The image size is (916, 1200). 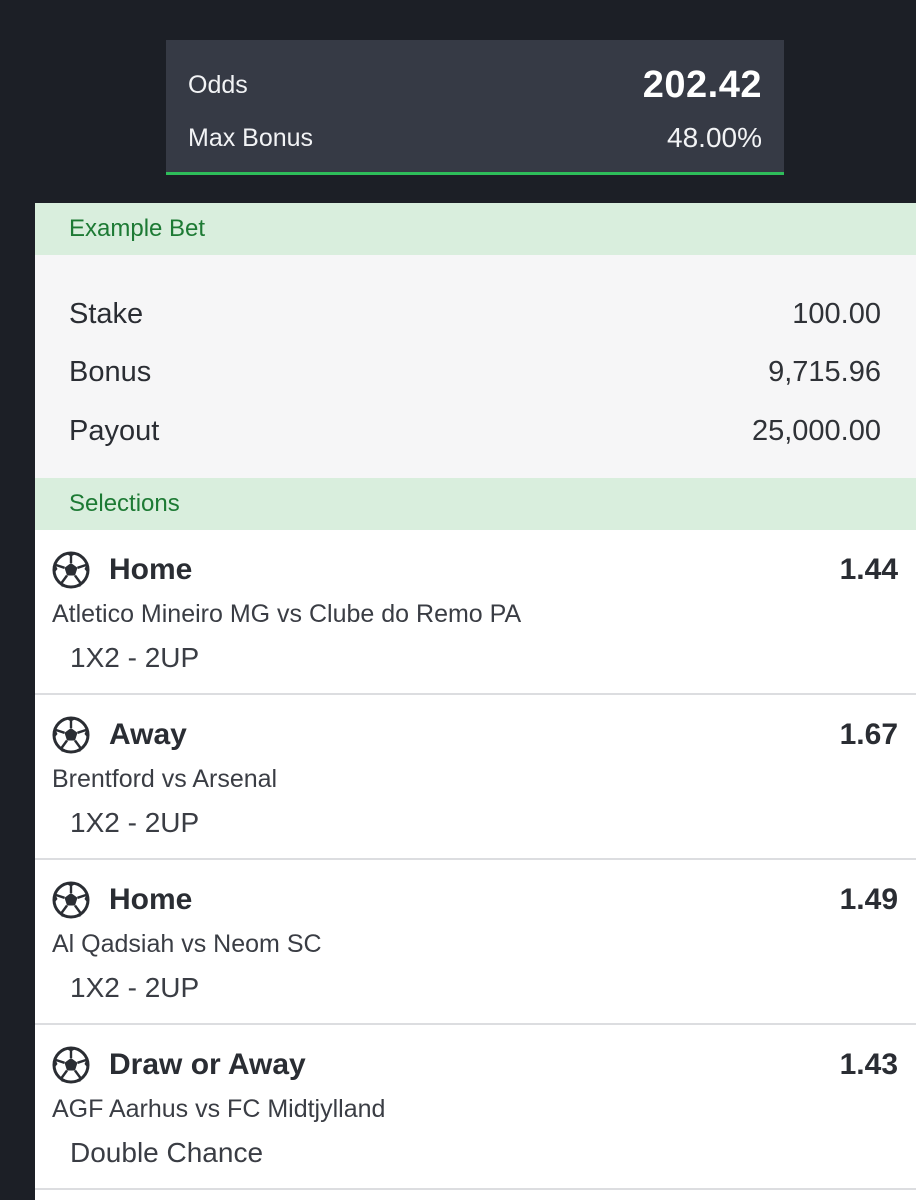 What do you see at coordinates (475, 138) in the screenshot?
I see `max-bonus-row: Max Bonus 48.00%` at bounding box center [475, 138].